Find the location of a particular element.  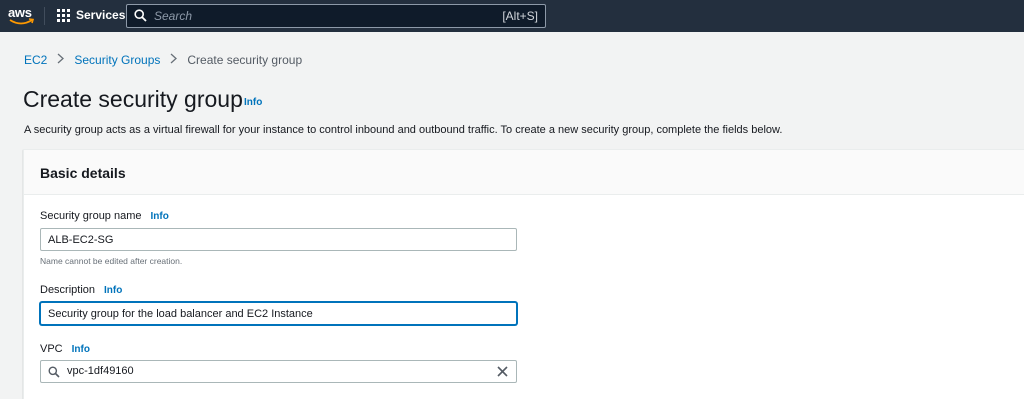

title-info-link: Info is located at coordinates (253, 102).